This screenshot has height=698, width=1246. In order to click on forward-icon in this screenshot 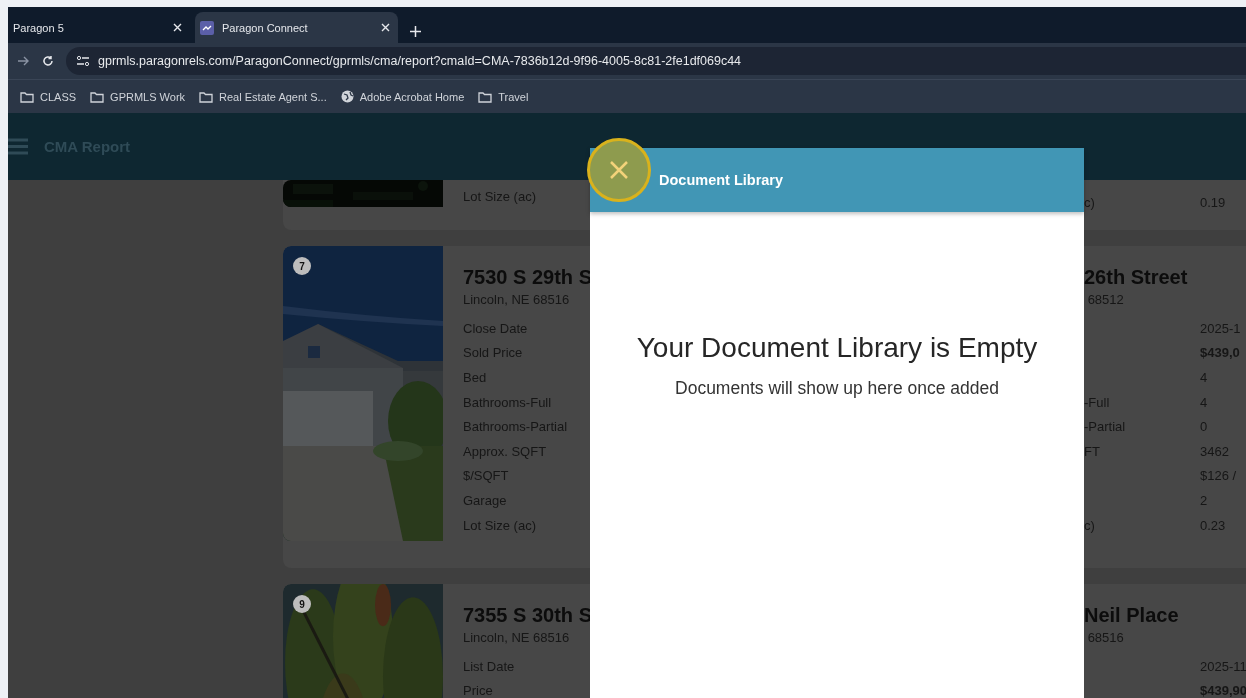, I will do `click(24, 61)`.